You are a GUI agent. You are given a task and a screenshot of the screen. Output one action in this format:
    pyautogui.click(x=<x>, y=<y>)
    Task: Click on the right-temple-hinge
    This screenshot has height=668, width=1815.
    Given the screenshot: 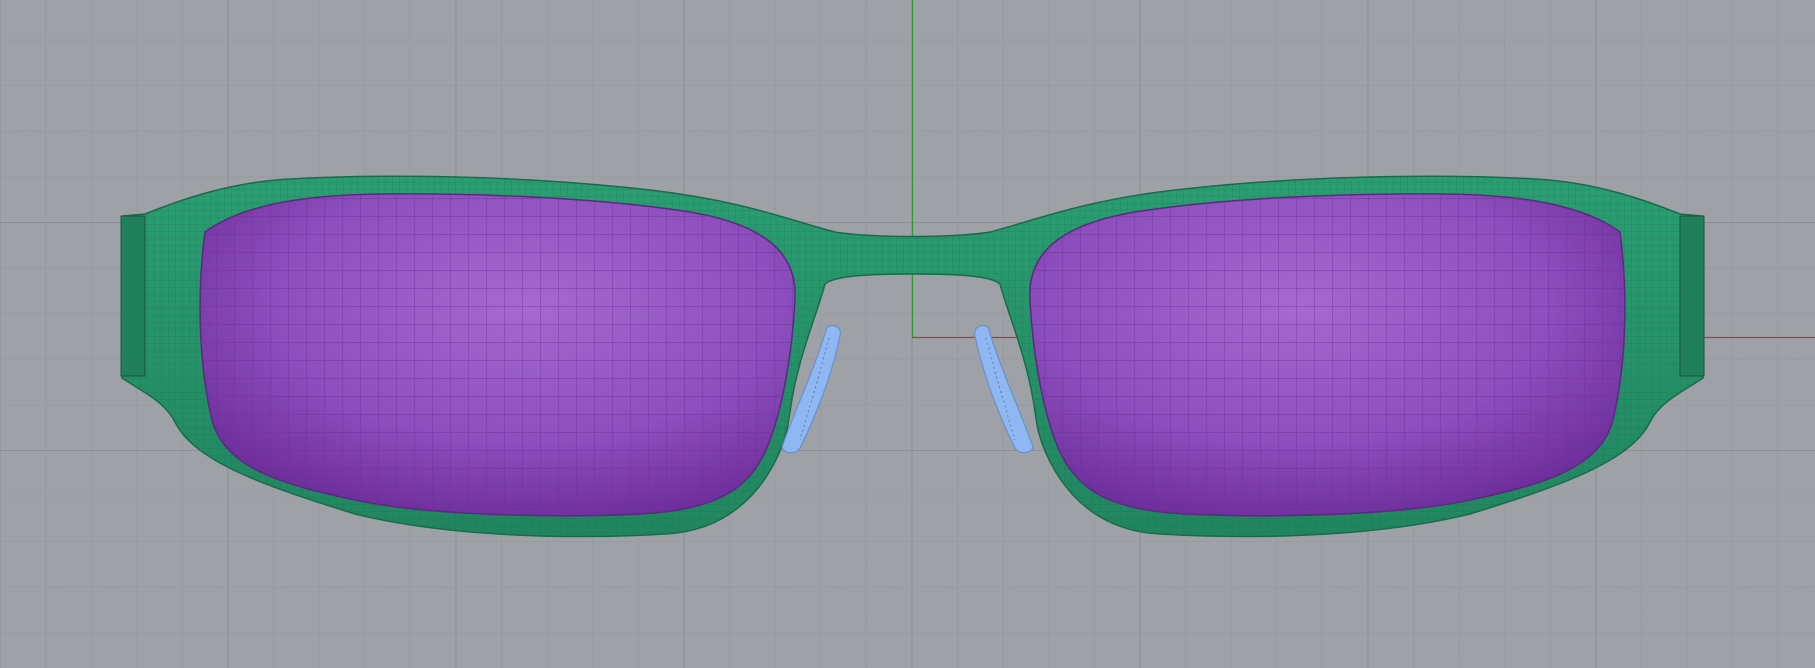 What is the action you would take?
    pyautogui.click(x=1692, y=296)
    